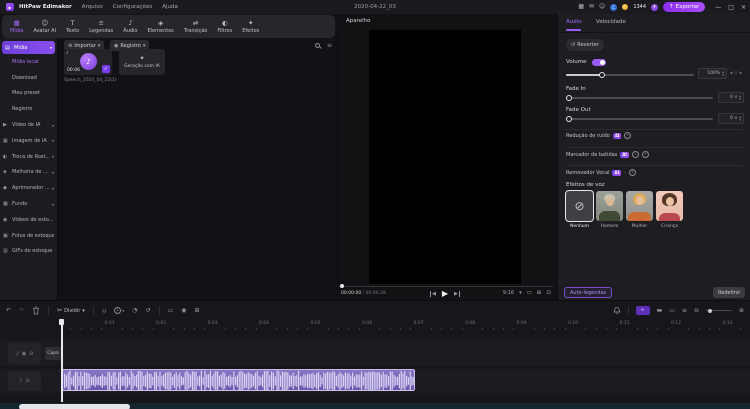 The width and height of the screenshot is (750, 409). What do you see at coordinates (72, 26) in the screenshot?
I see `tab-texto: T Texto` at bounding box center [72, 26].